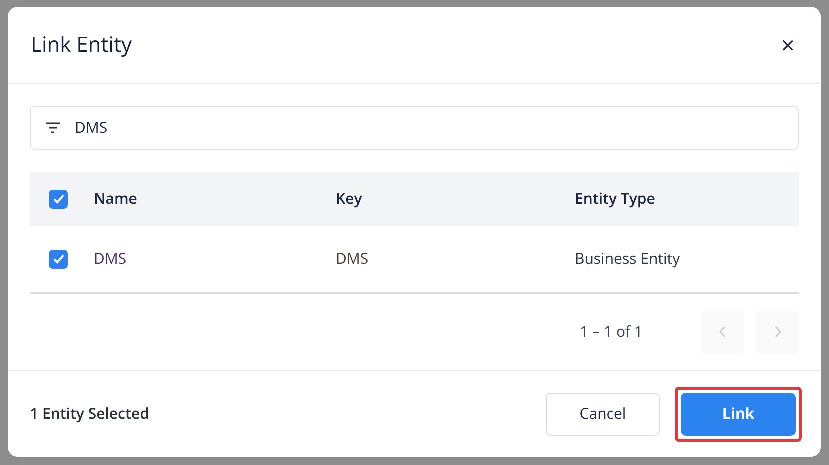 The width and height of the screenshot is (829, 465). What do you see at coordinates (603, 414) in the screenshot?
I see `cancel-button: Cancel` at bounding box center [603, 414].